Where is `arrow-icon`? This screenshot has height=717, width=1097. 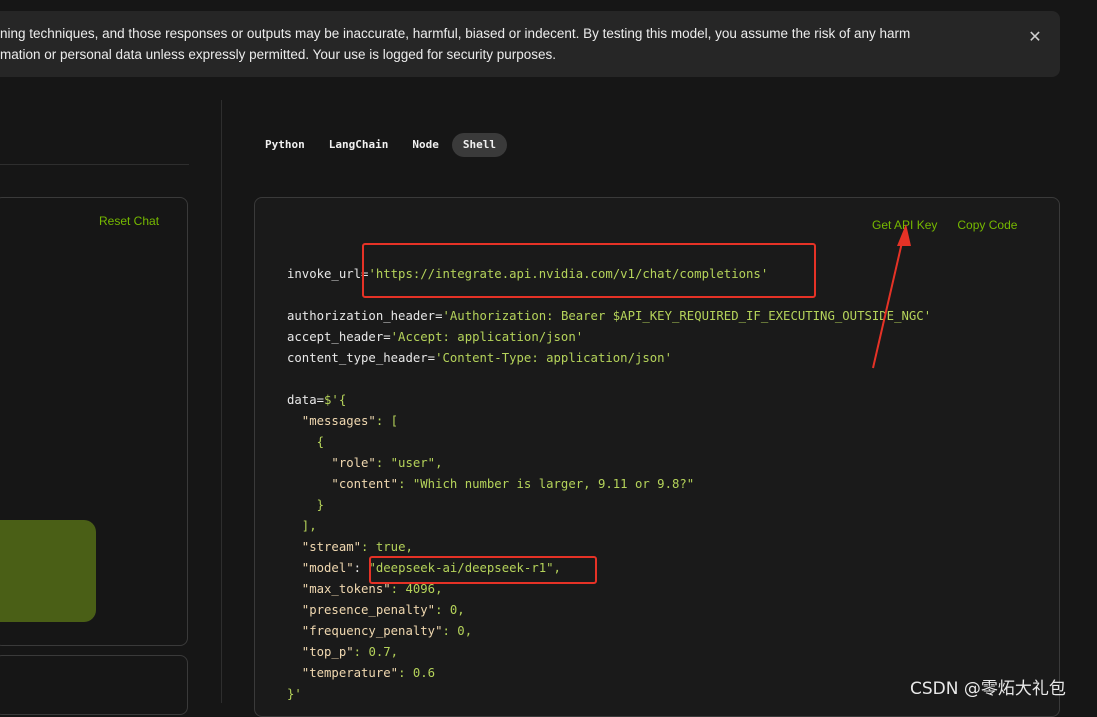 arrow-icon is located at coordinates (891, 296).